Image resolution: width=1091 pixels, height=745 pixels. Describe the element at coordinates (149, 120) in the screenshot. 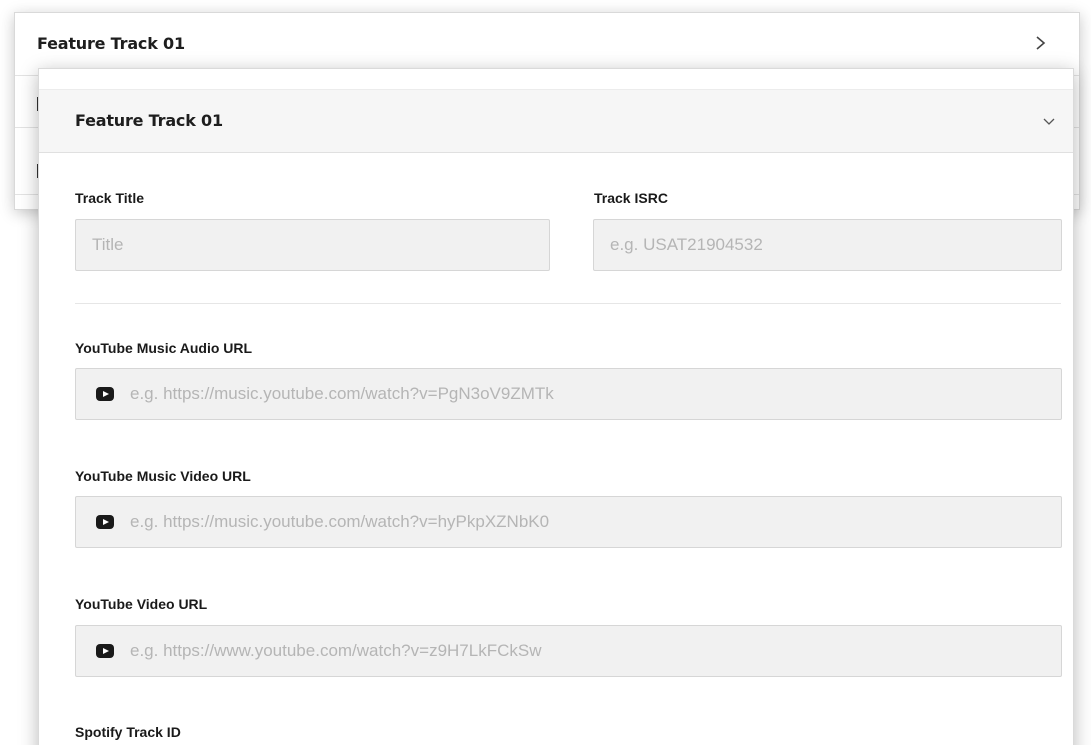

I see `front-accordion-title: Feature Track 01` at that location.